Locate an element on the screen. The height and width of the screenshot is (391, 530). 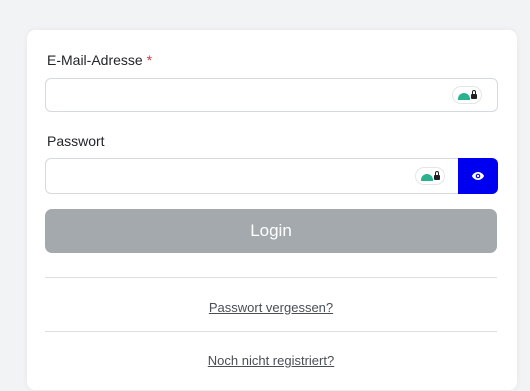
login-button: Login is located at coordinates (271, 231).